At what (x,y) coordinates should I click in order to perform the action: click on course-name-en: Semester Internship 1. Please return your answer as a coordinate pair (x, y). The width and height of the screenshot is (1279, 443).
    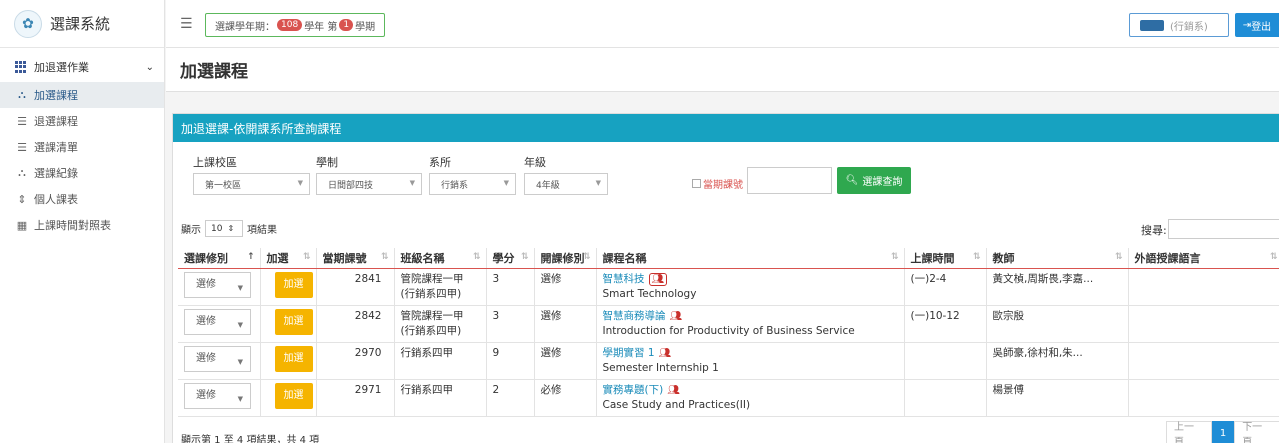
    Looking at the image, I should click on (660, 367).